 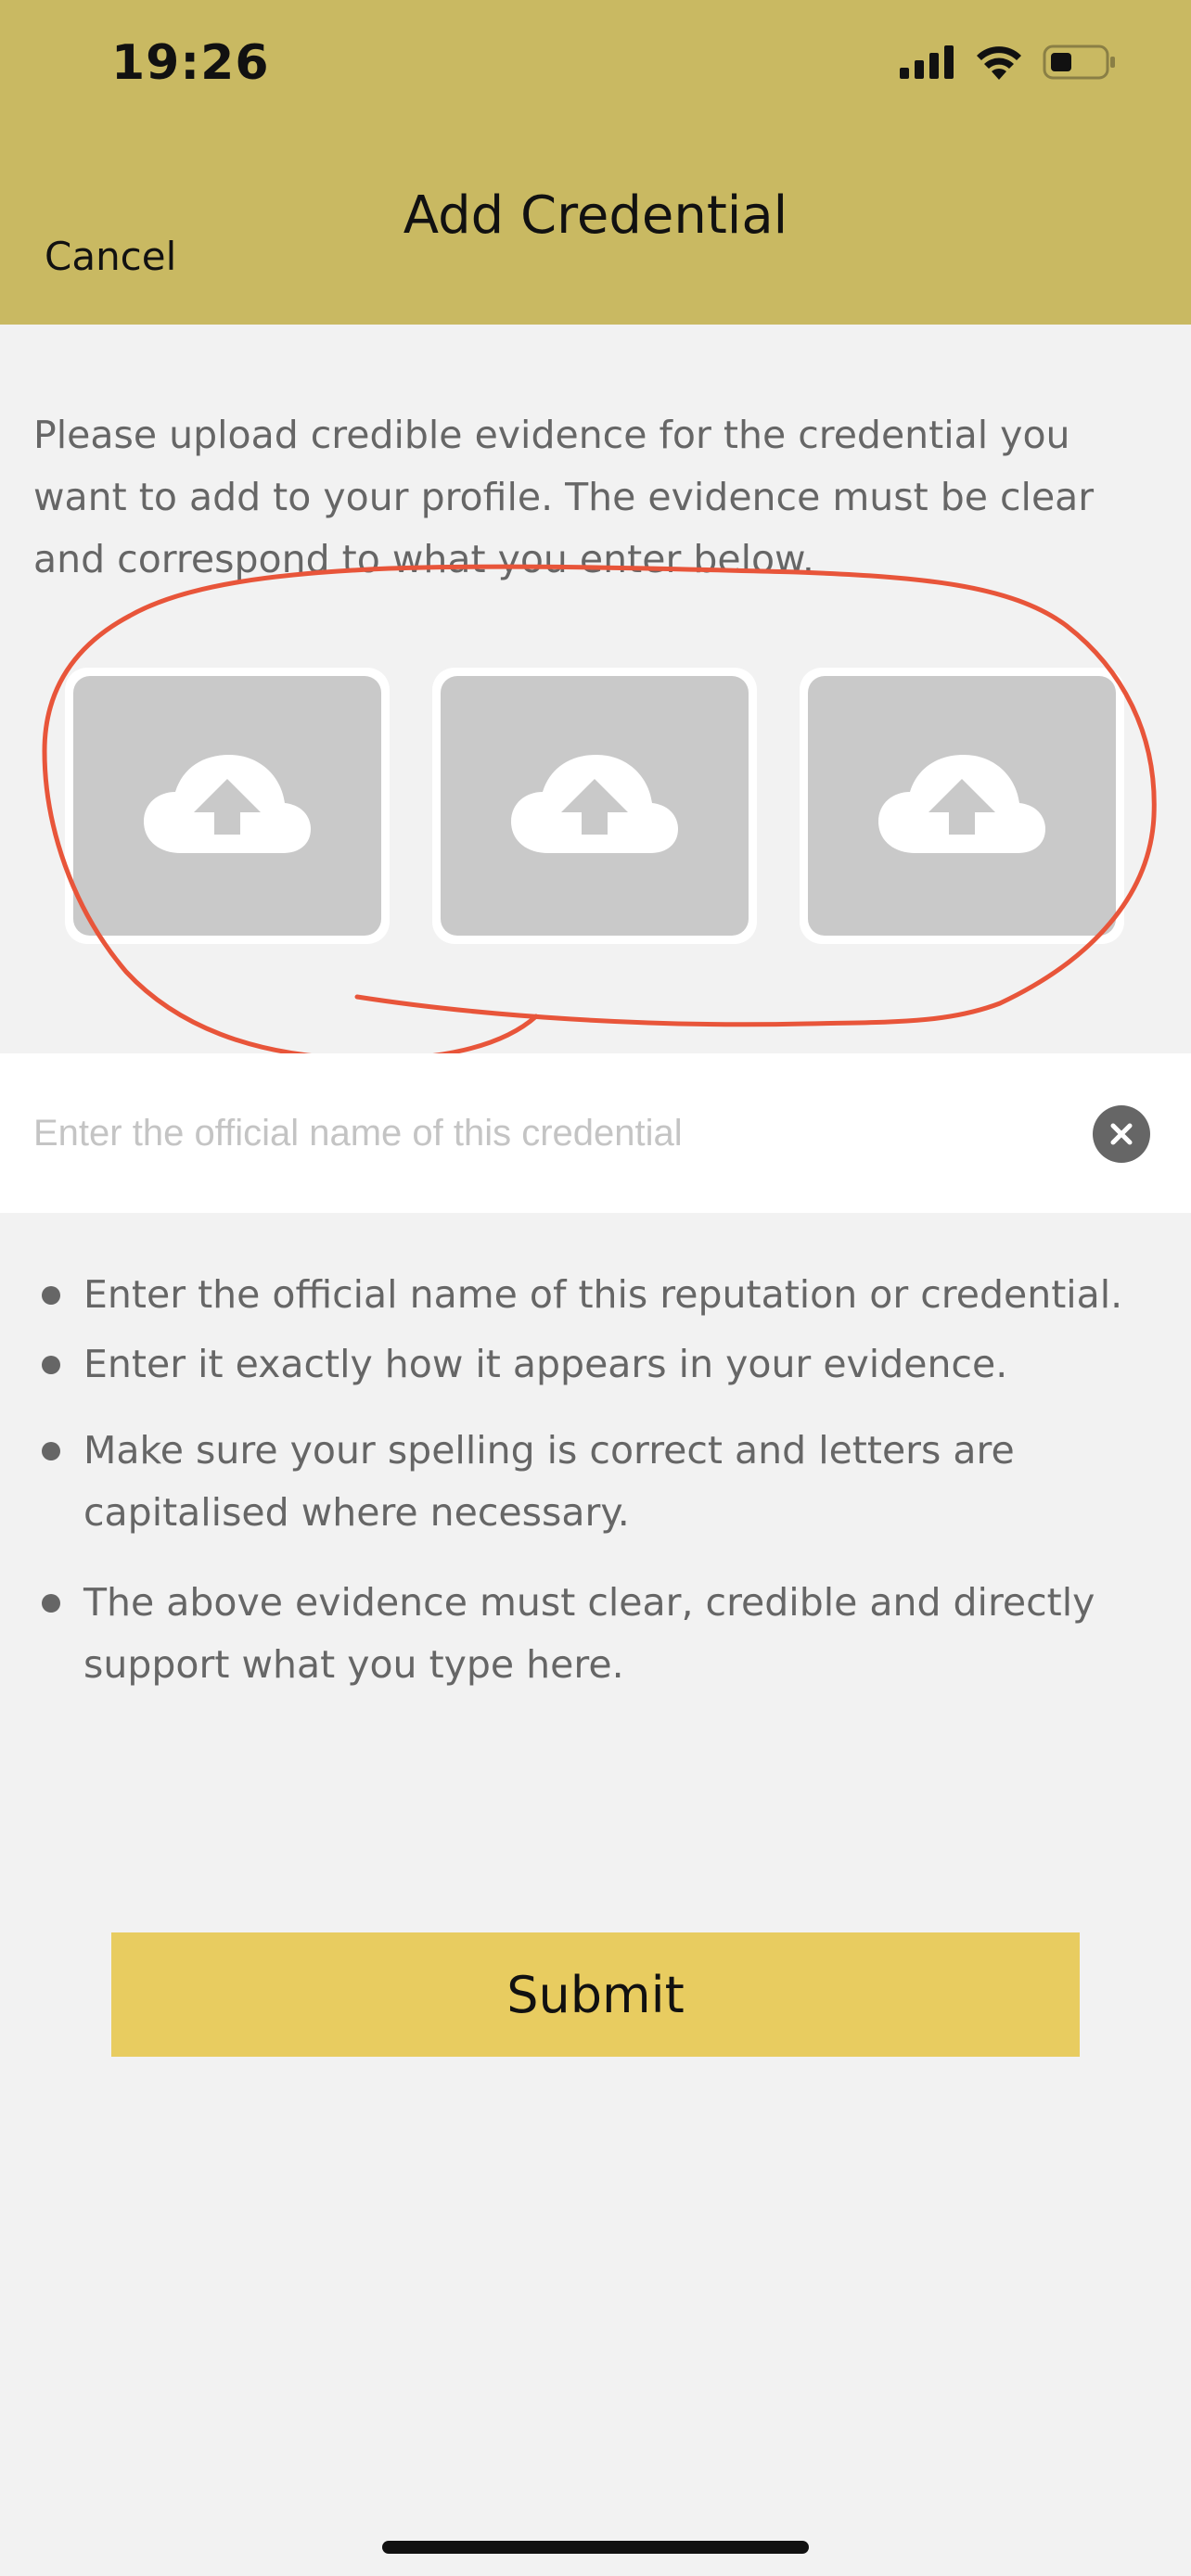 What do you see at coordinates (999, 63) in the screenshot?
I see `wifi-icon` at bounding box center [999, 63].